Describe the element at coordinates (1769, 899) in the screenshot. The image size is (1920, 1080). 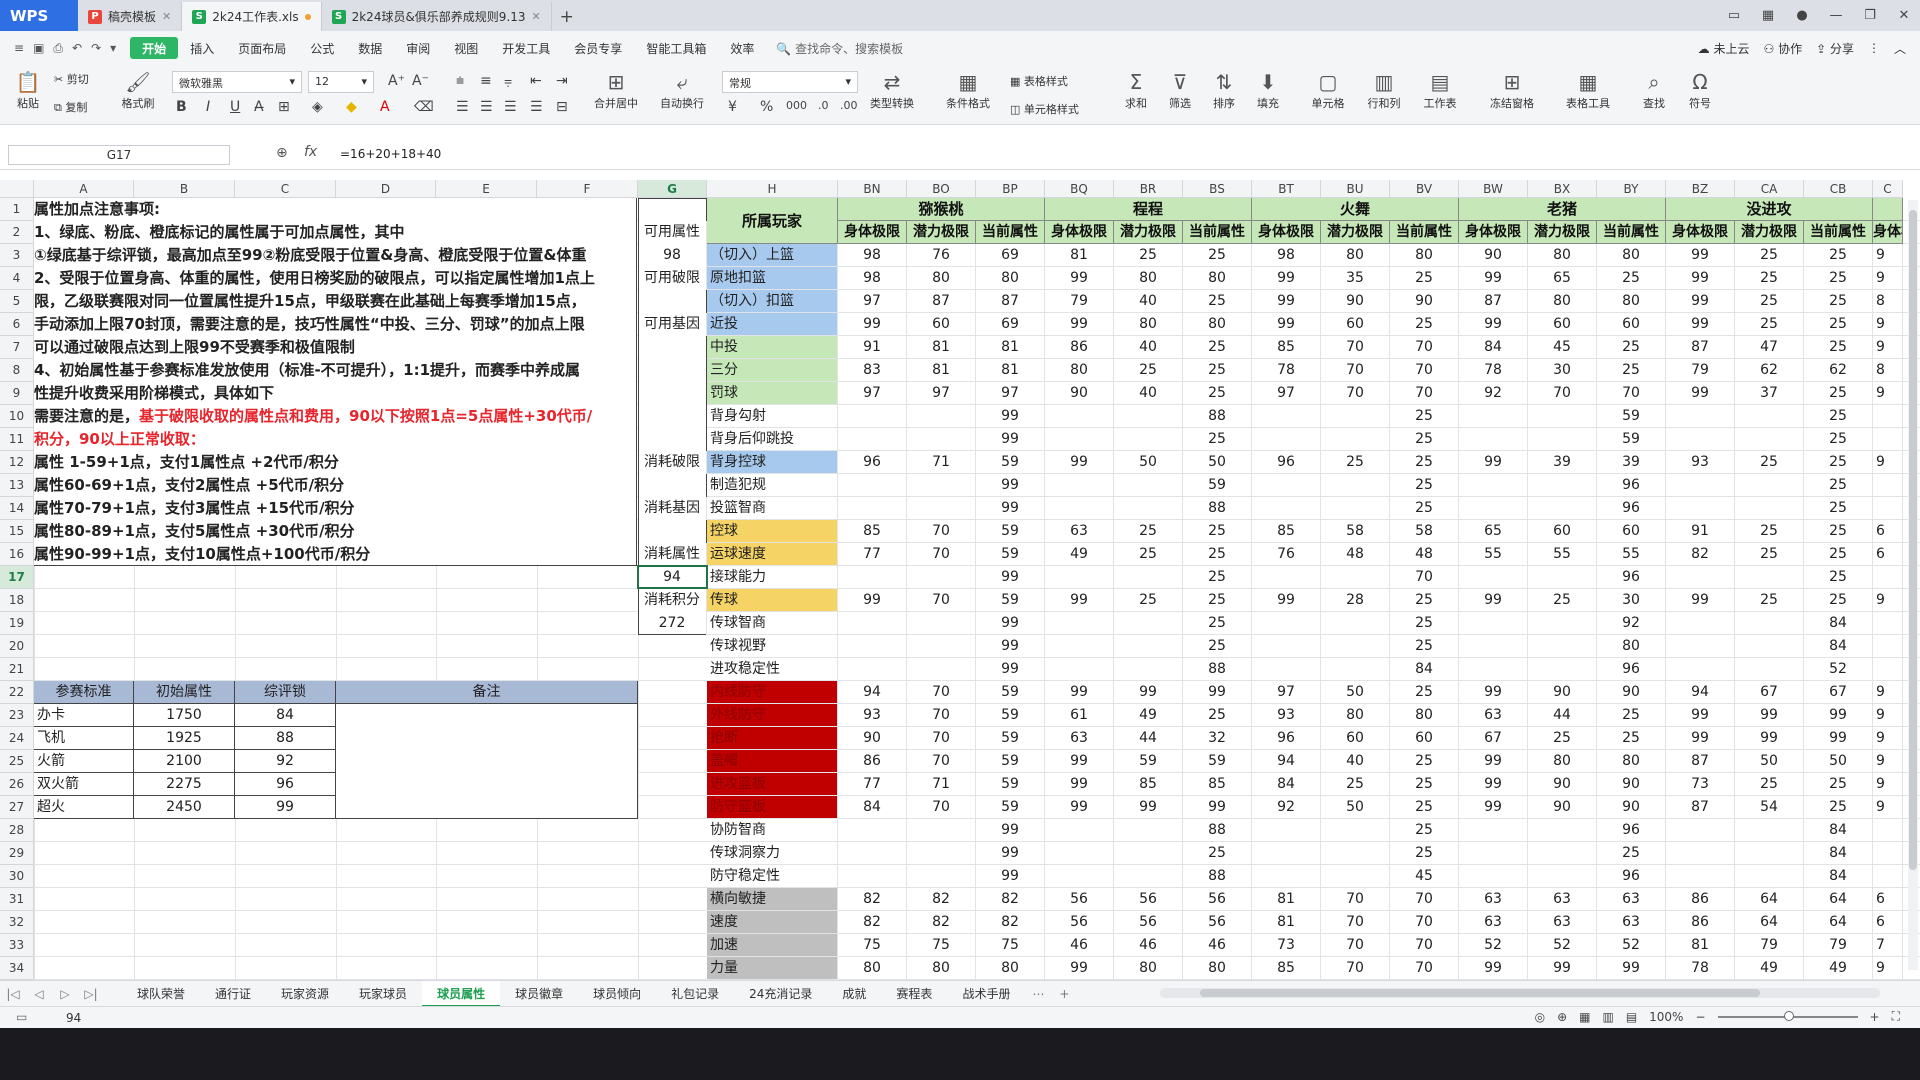
I see `attribute-value: 64` at that location.